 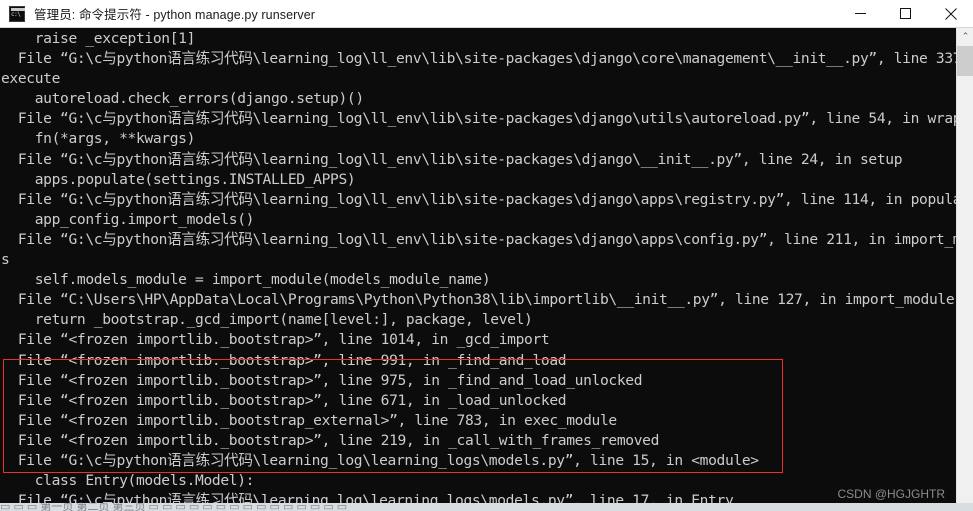 I want to click on console-line: fn(*args, **kwargs), so click(x=98, y=139).